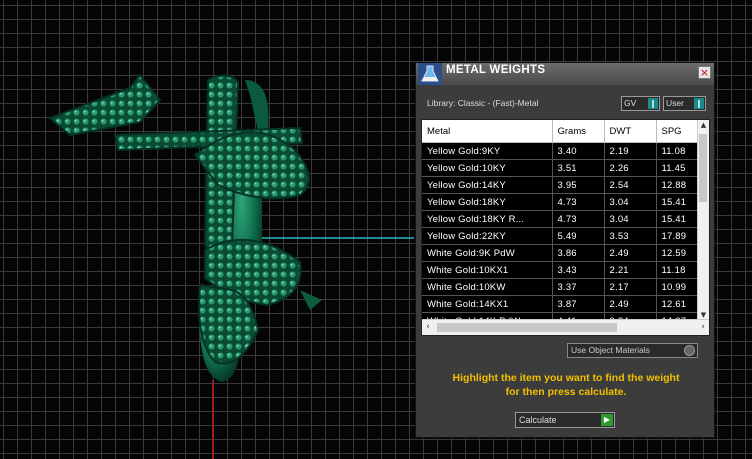  Describe the element at coordinates (630, 151) in the screenshot. I see `dwt-cell: 2.19` at that location.